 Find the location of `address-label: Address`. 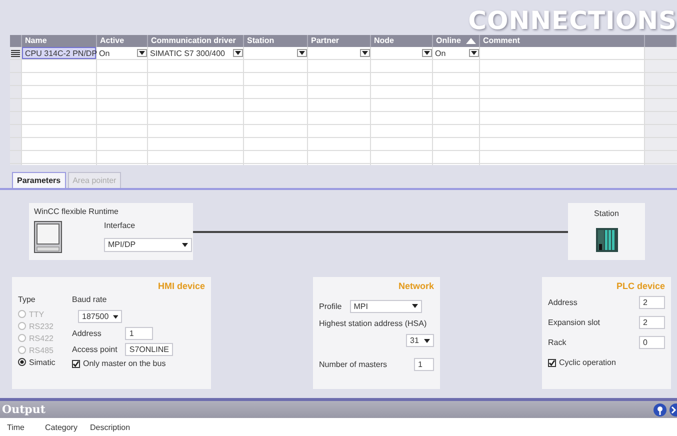

address-label: Address is located at coordinates (87, 333).